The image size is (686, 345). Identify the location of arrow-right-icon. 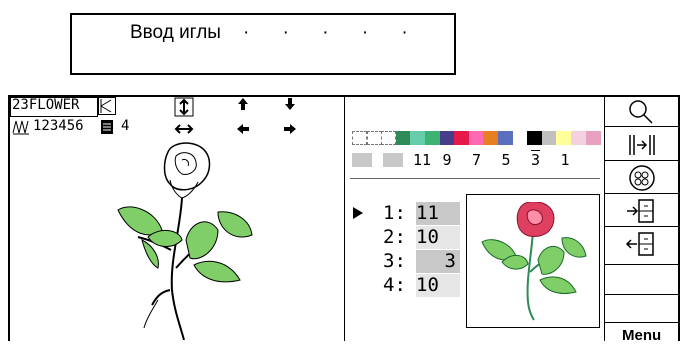
(290, 131).